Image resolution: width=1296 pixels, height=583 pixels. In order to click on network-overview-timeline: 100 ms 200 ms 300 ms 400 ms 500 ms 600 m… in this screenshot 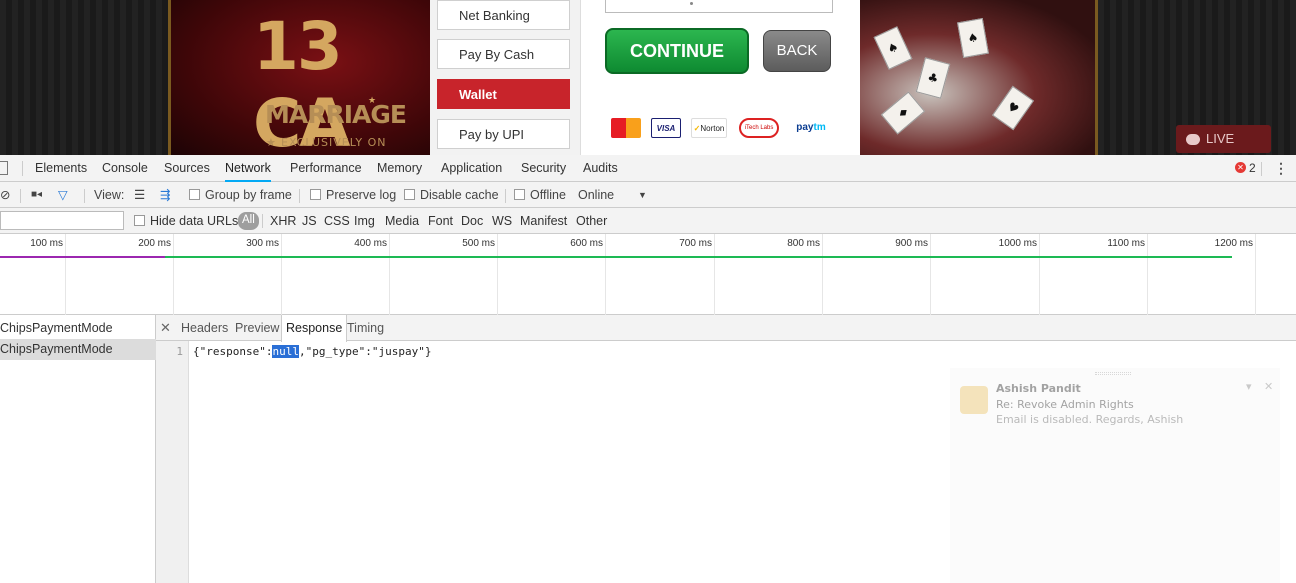, I will do `click(648, 274)`.